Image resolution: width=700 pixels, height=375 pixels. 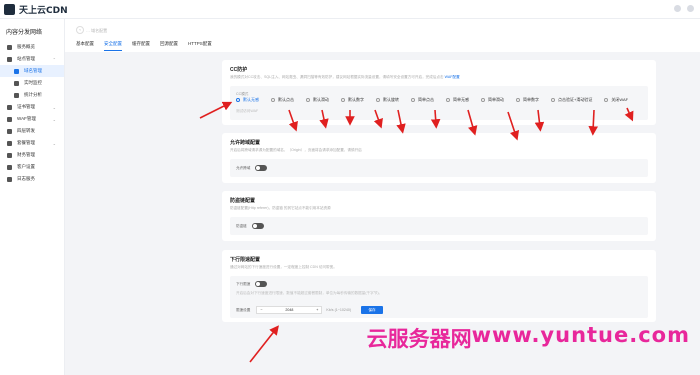 What do you see at coordinates (239, 70) in the screenshot?
I see `cc-title: CC防护` at bounding box center [239, 70].